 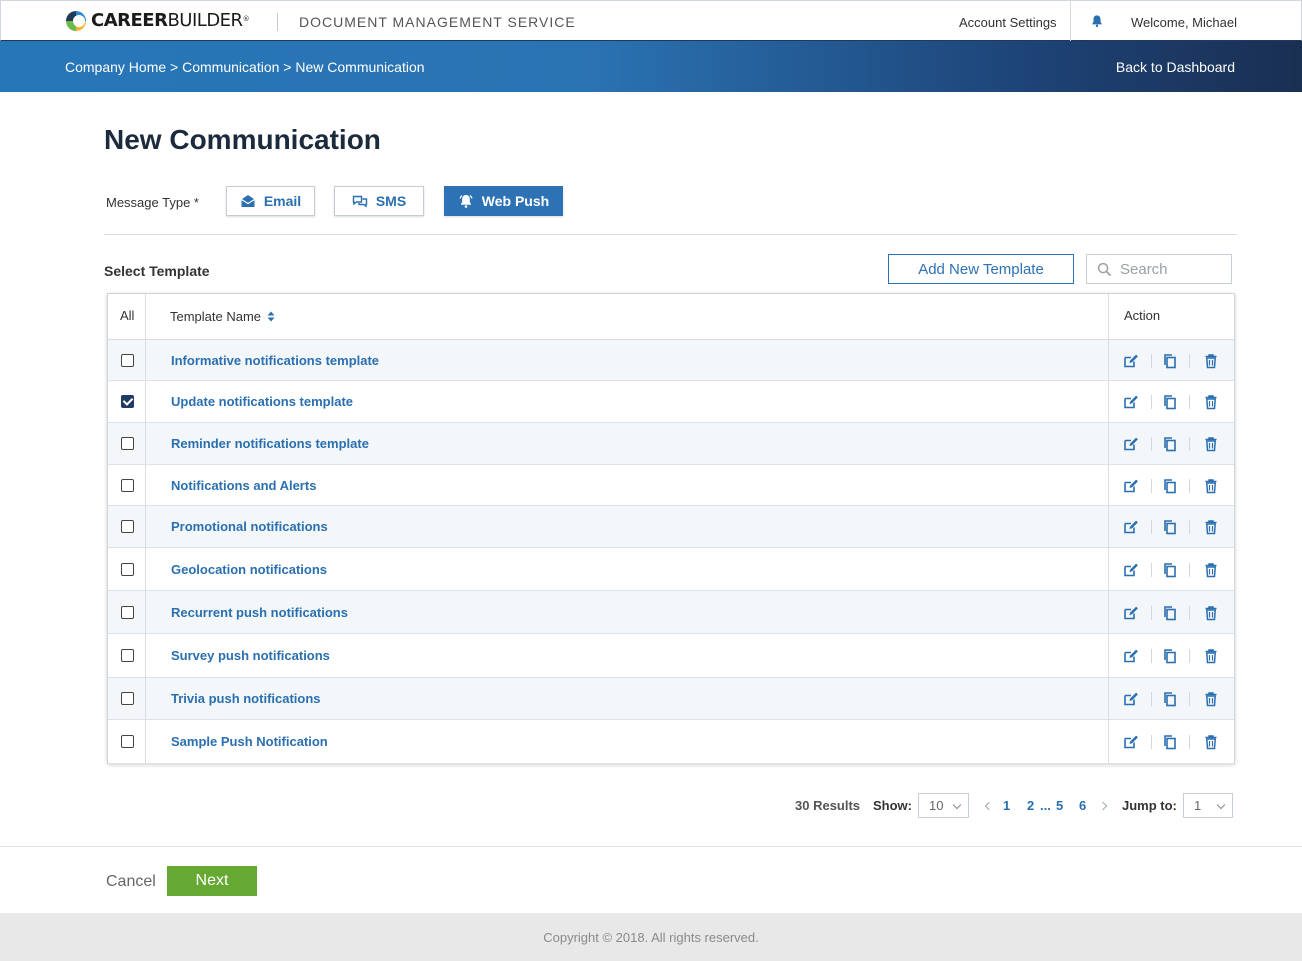 I want to click on account-settings-link: Account Settings, so click(x=1008, y=22).